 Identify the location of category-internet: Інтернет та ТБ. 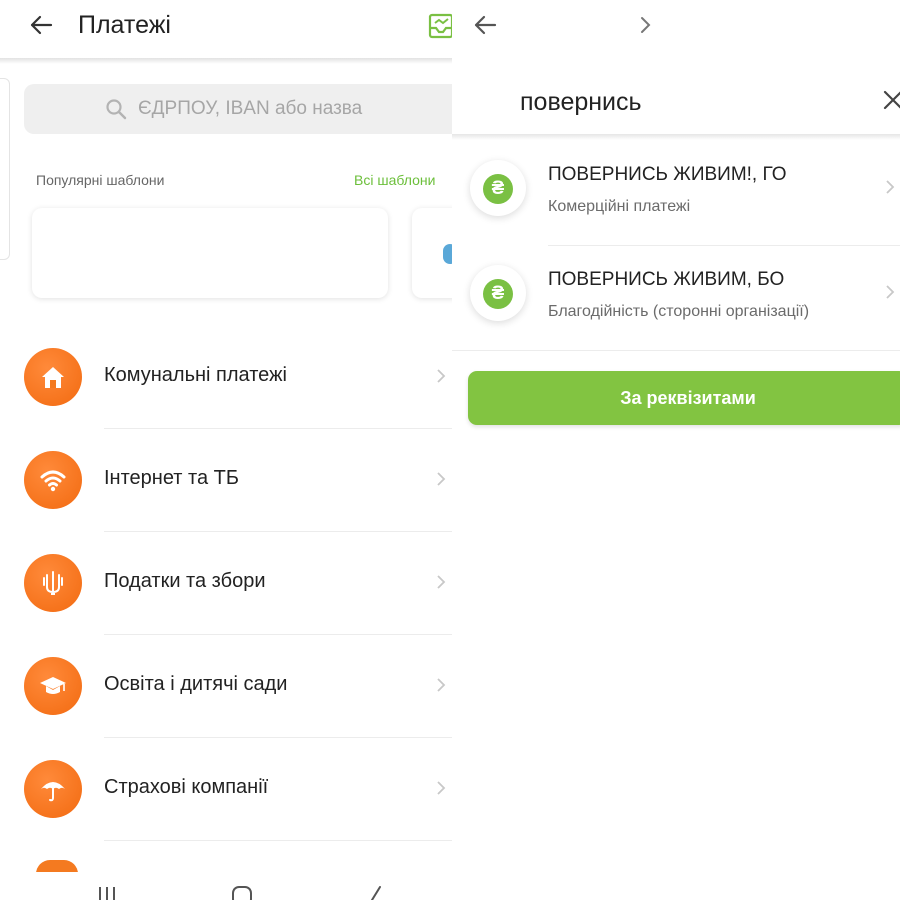
(226, 480).